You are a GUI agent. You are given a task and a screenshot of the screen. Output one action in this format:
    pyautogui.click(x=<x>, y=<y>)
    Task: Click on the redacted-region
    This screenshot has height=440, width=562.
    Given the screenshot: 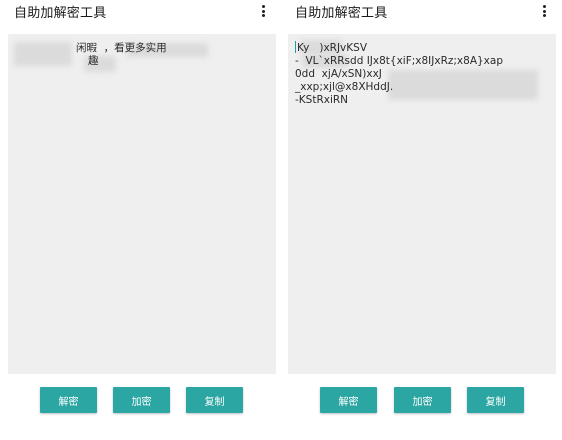 What is the action you would take?
    pyautogui.click(x=43, y=54)
    